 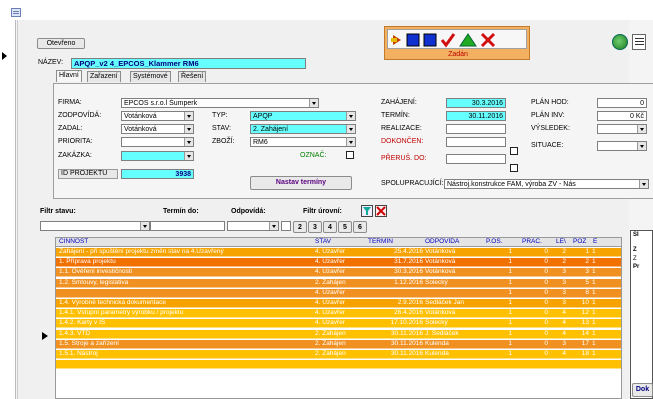 I want to click on preruseni-checkbox, so click(x=514, y=168).